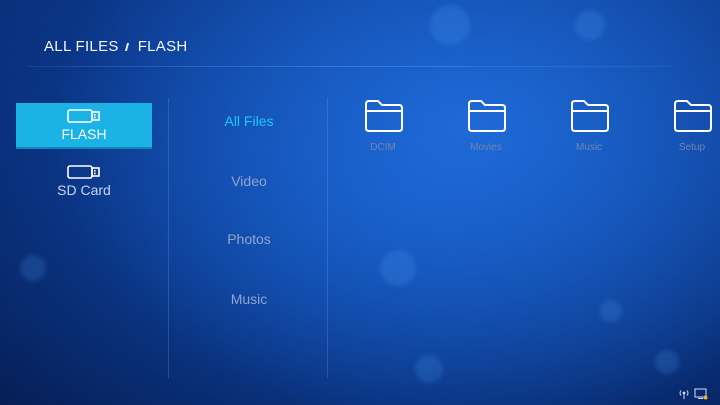  I want to click on file-item: DCIM, so click(406, 125).